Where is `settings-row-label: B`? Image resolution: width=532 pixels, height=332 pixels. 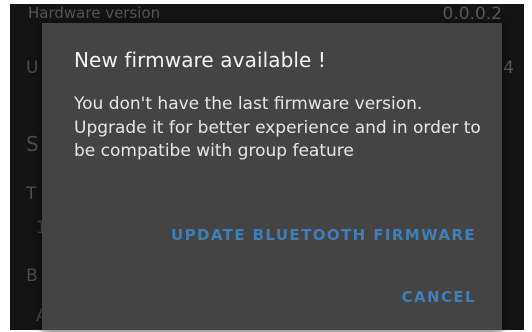 settings-row-label: B is located at coordinates (32, 276).